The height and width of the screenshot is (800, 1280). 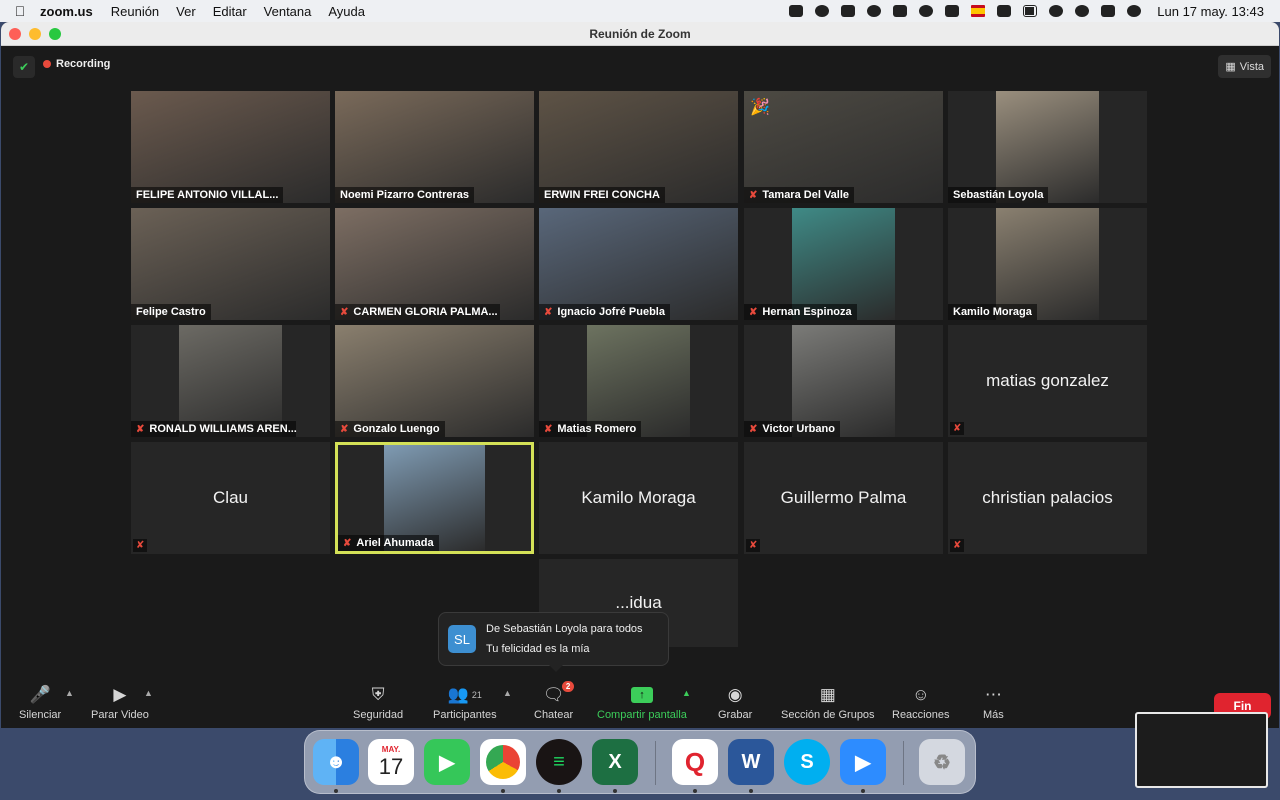 What do you see at coordinates (559, 791) in the screenshot?
I see `spotify-running-dot` at bounding box center [559, 791].